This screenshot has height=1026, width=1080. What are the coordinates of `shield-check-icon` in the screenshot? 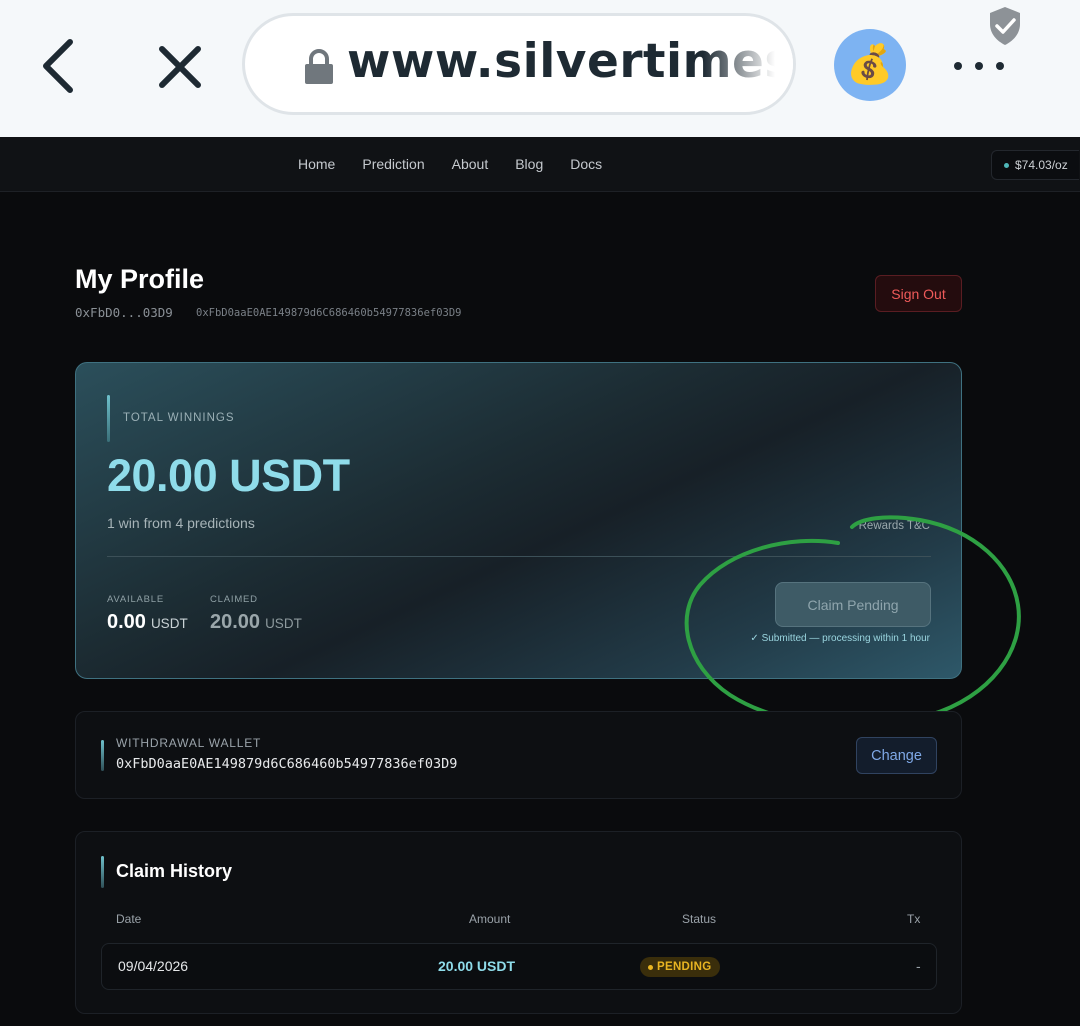 It's located at (1005, 26).